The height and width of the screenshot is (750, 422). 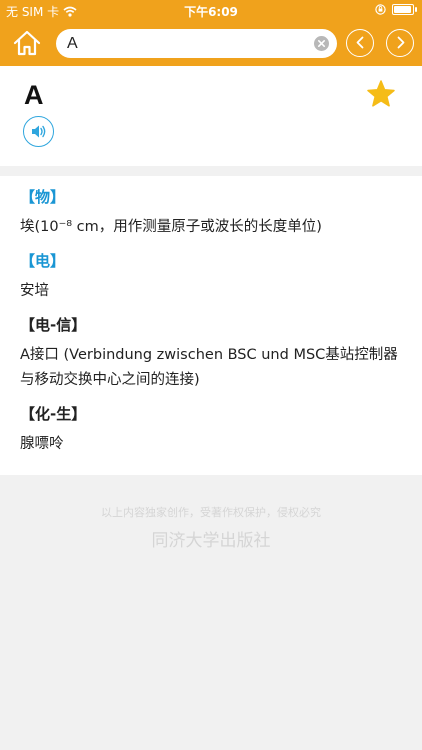 I want to click on back-arrow-icon, so click(x=360, y=42).